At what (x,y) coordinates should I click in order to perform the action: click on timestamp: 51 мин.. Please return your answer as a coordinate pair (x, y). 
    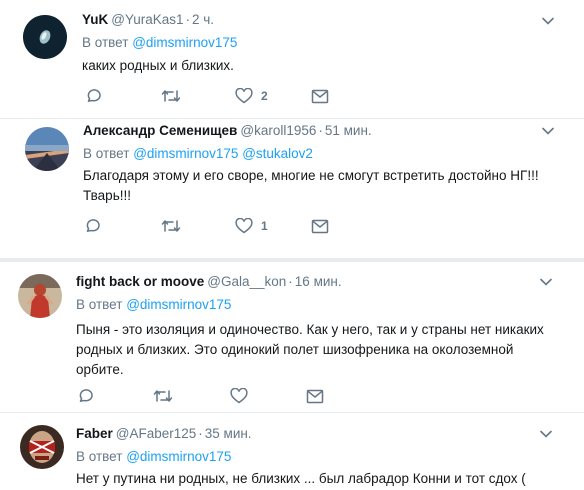
    Looking at the image, I should click on (348, 130).